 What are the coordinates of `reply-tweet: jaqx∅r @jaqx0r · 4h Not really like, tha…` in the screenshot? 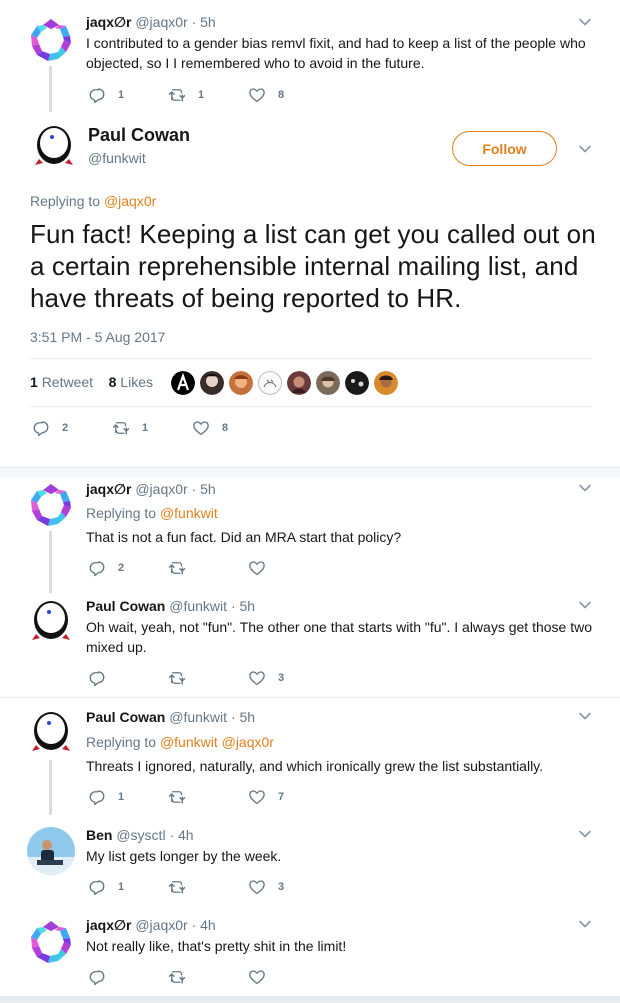 It's located at (310, 953).